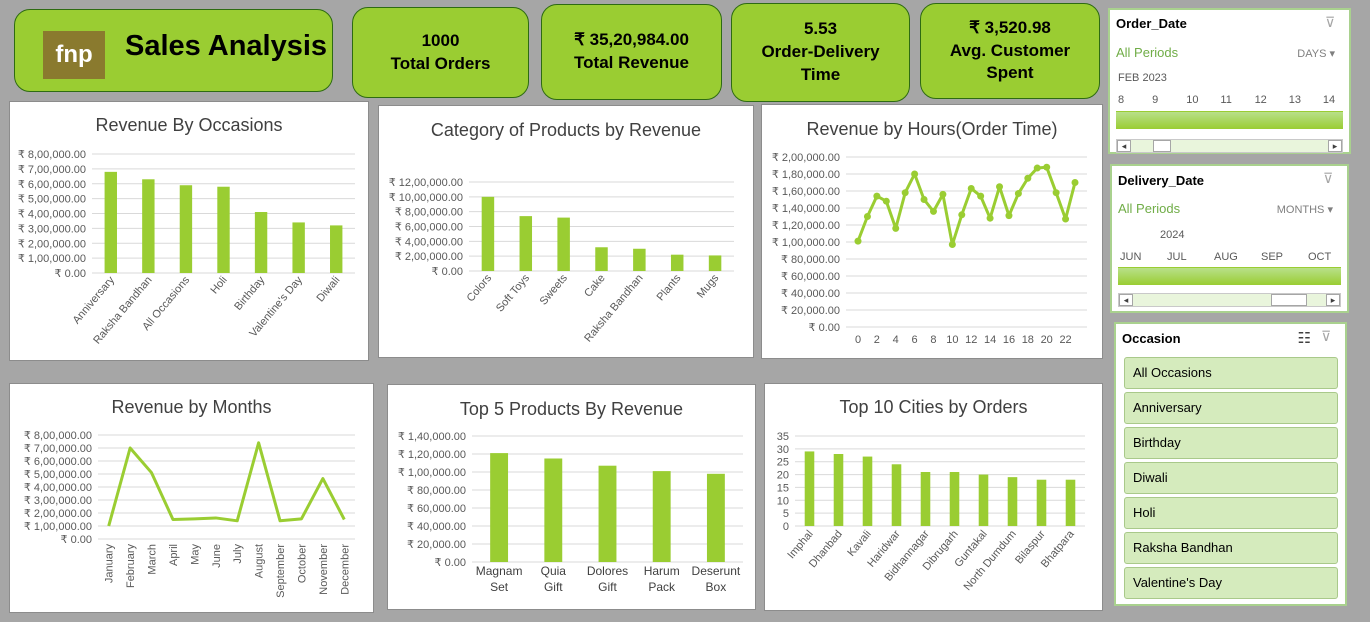 Image resolution: width=1370 pixels, height=622 pixels. Describe the element at coordinates (480, 288) in the screenshot. I see `x-tick-label: Colors` at that location.